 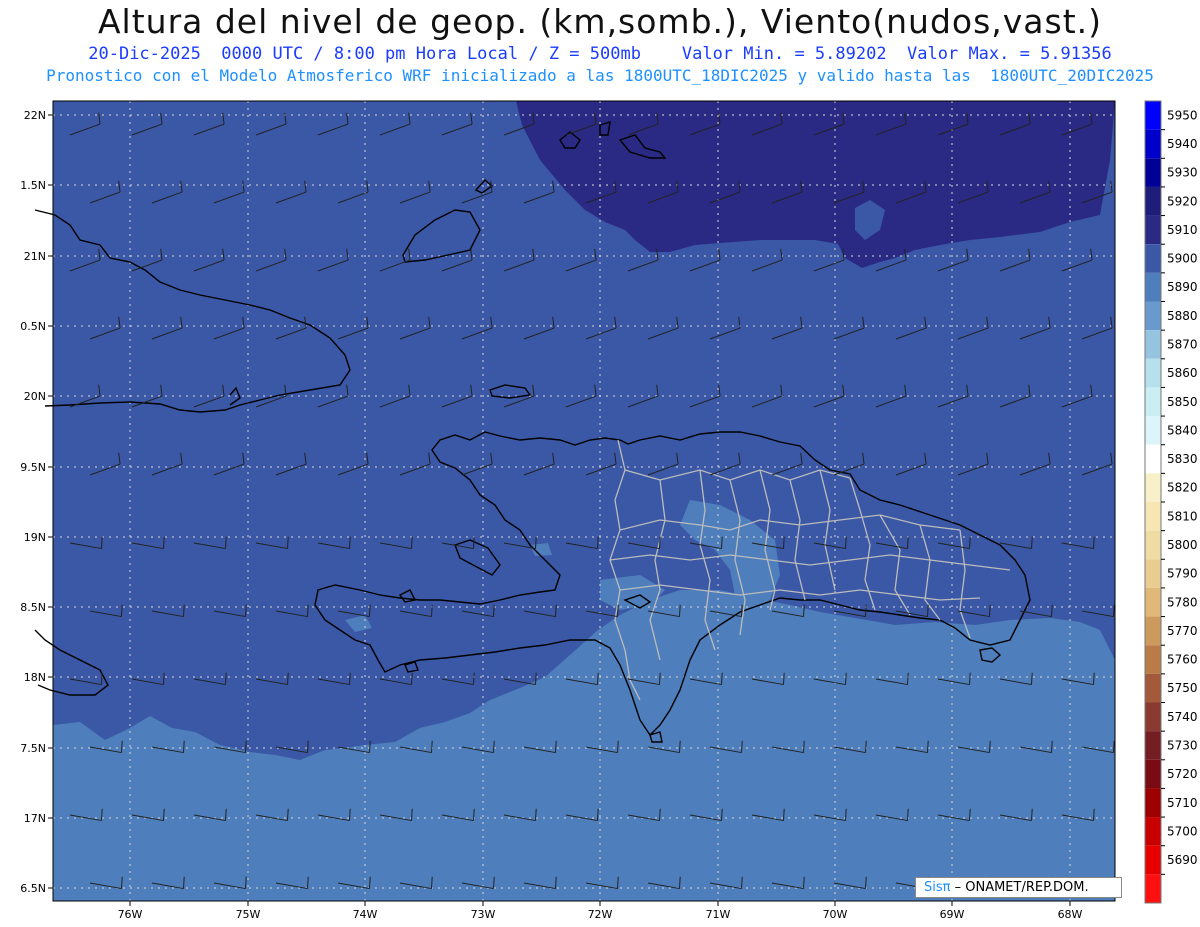 What do you see at coordinates (1182, 373) in the screenshot?
I see `colorbar-label: 5860` at bounding box center [1182, 373].